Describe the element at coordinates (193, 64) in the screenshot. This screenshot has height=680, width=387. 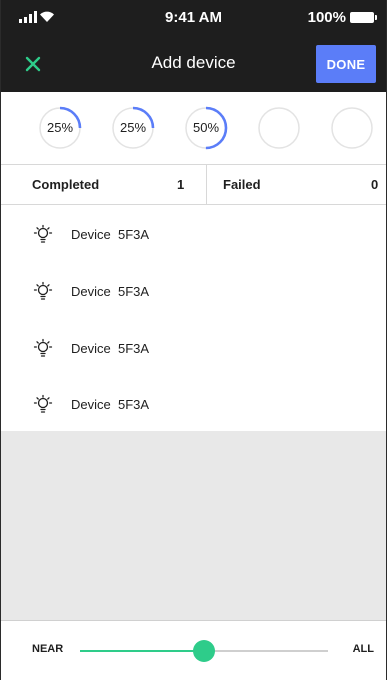
I see `header-bar: Add device DONE` at that location.